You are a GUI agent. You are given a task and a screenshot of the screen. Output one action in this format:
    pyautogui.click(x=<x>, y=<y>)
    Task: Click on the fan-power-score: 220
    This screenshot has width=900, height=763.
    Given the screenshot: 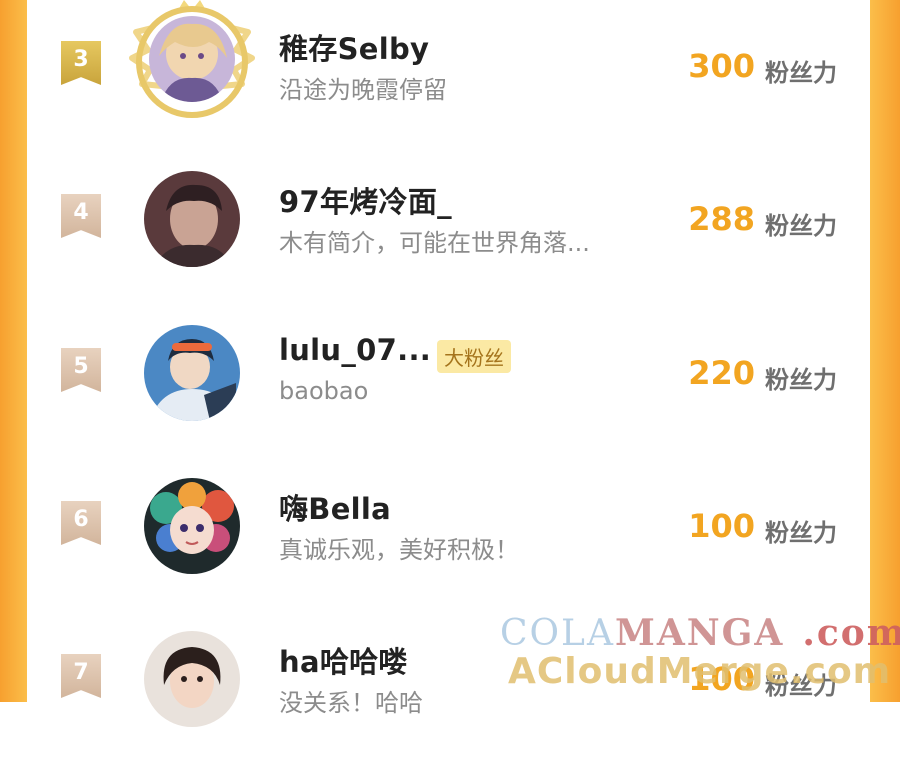 What is the action you would take?
    pyautogui.click(x=721, y=373)
    